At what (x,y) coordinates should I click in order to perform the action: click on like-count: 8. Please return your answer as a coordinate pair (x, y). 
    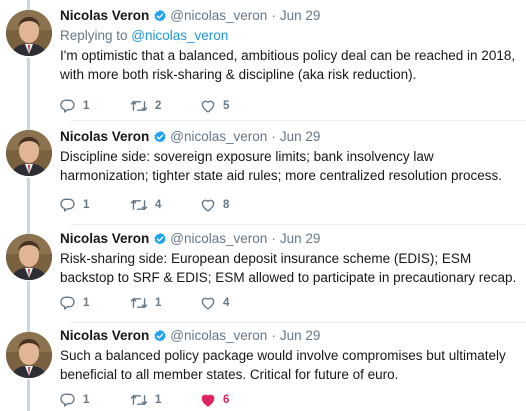
    Looking at the image, I should click on (226, 205).